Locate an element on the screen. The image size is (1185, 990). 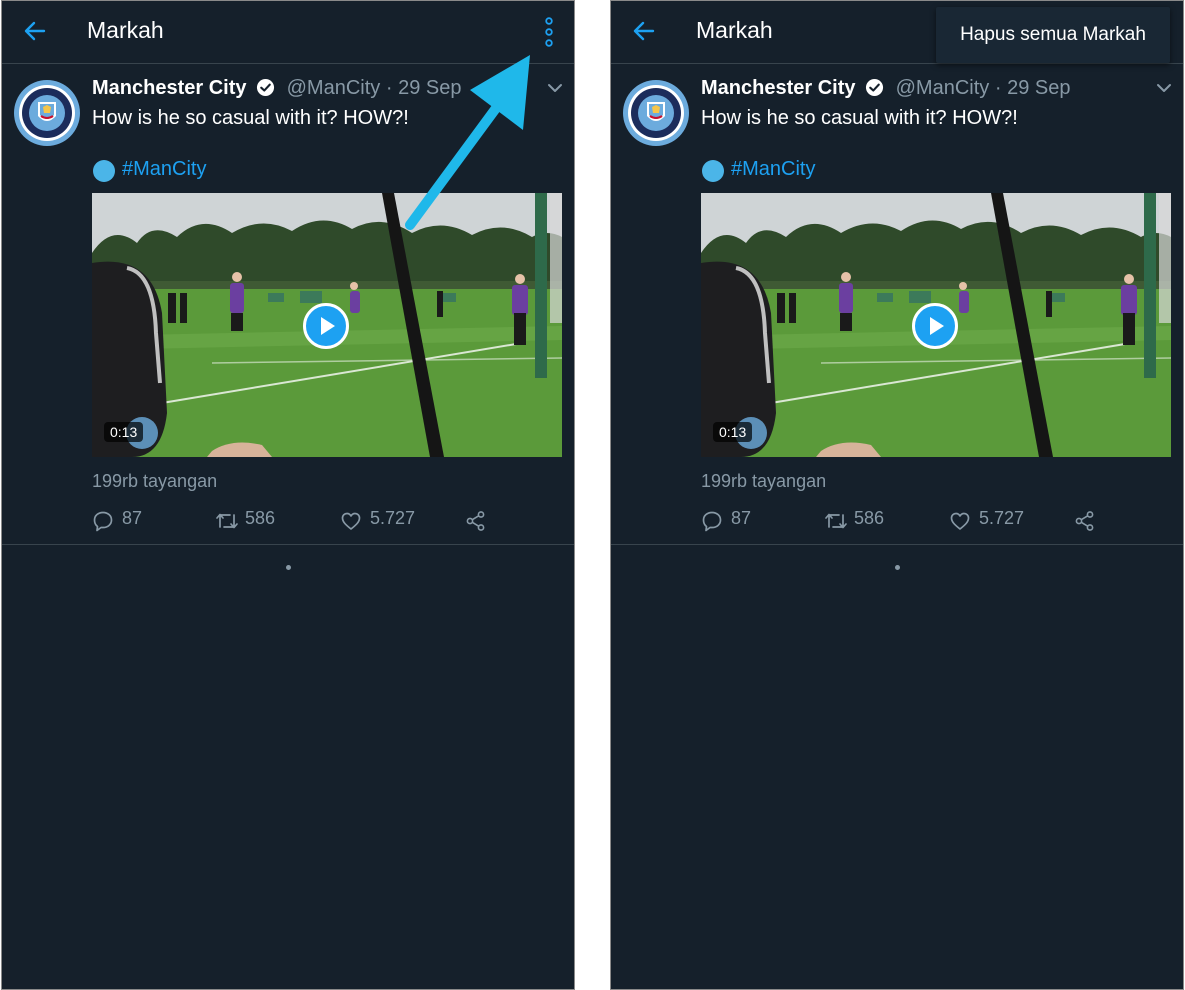
vertical-ellipsis-icon is located at coordinates (549, 32).